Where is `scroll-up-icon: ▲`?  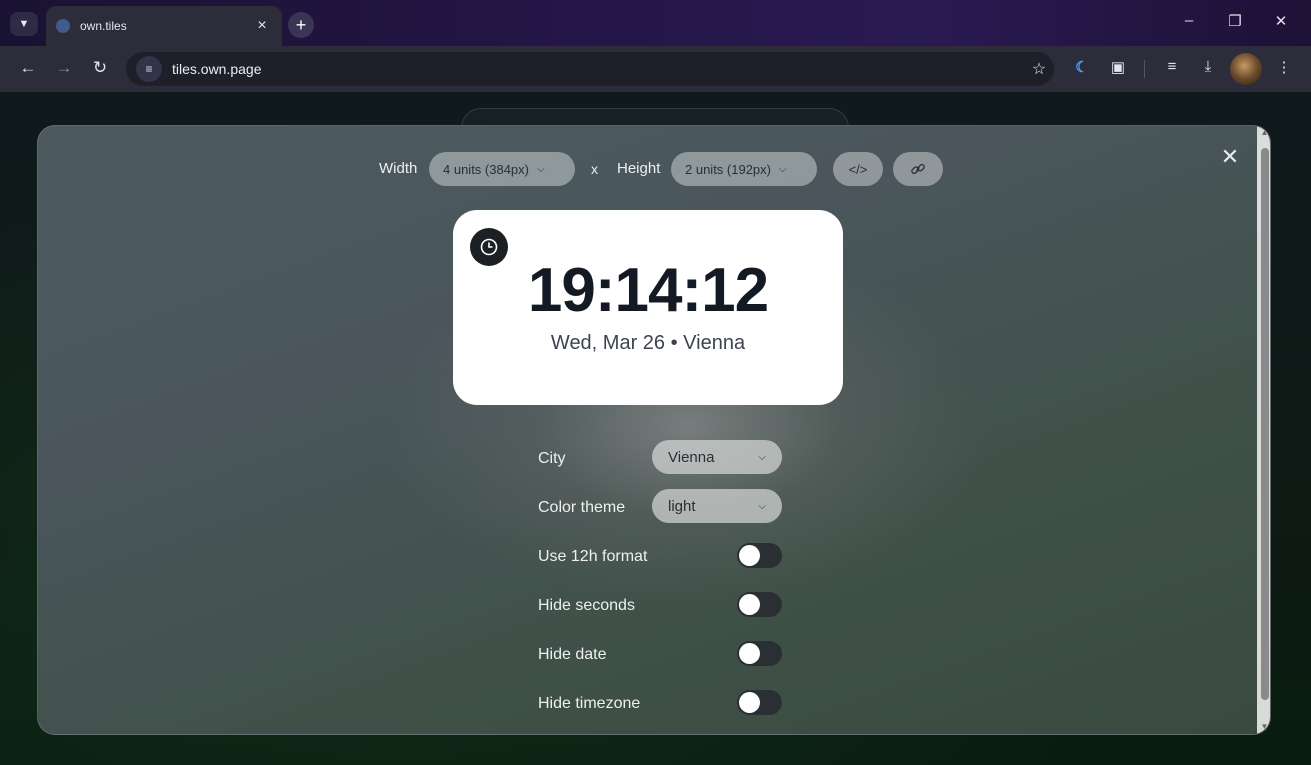 scroll-up-icon: ▲ is located at coordinates (1264, 132).